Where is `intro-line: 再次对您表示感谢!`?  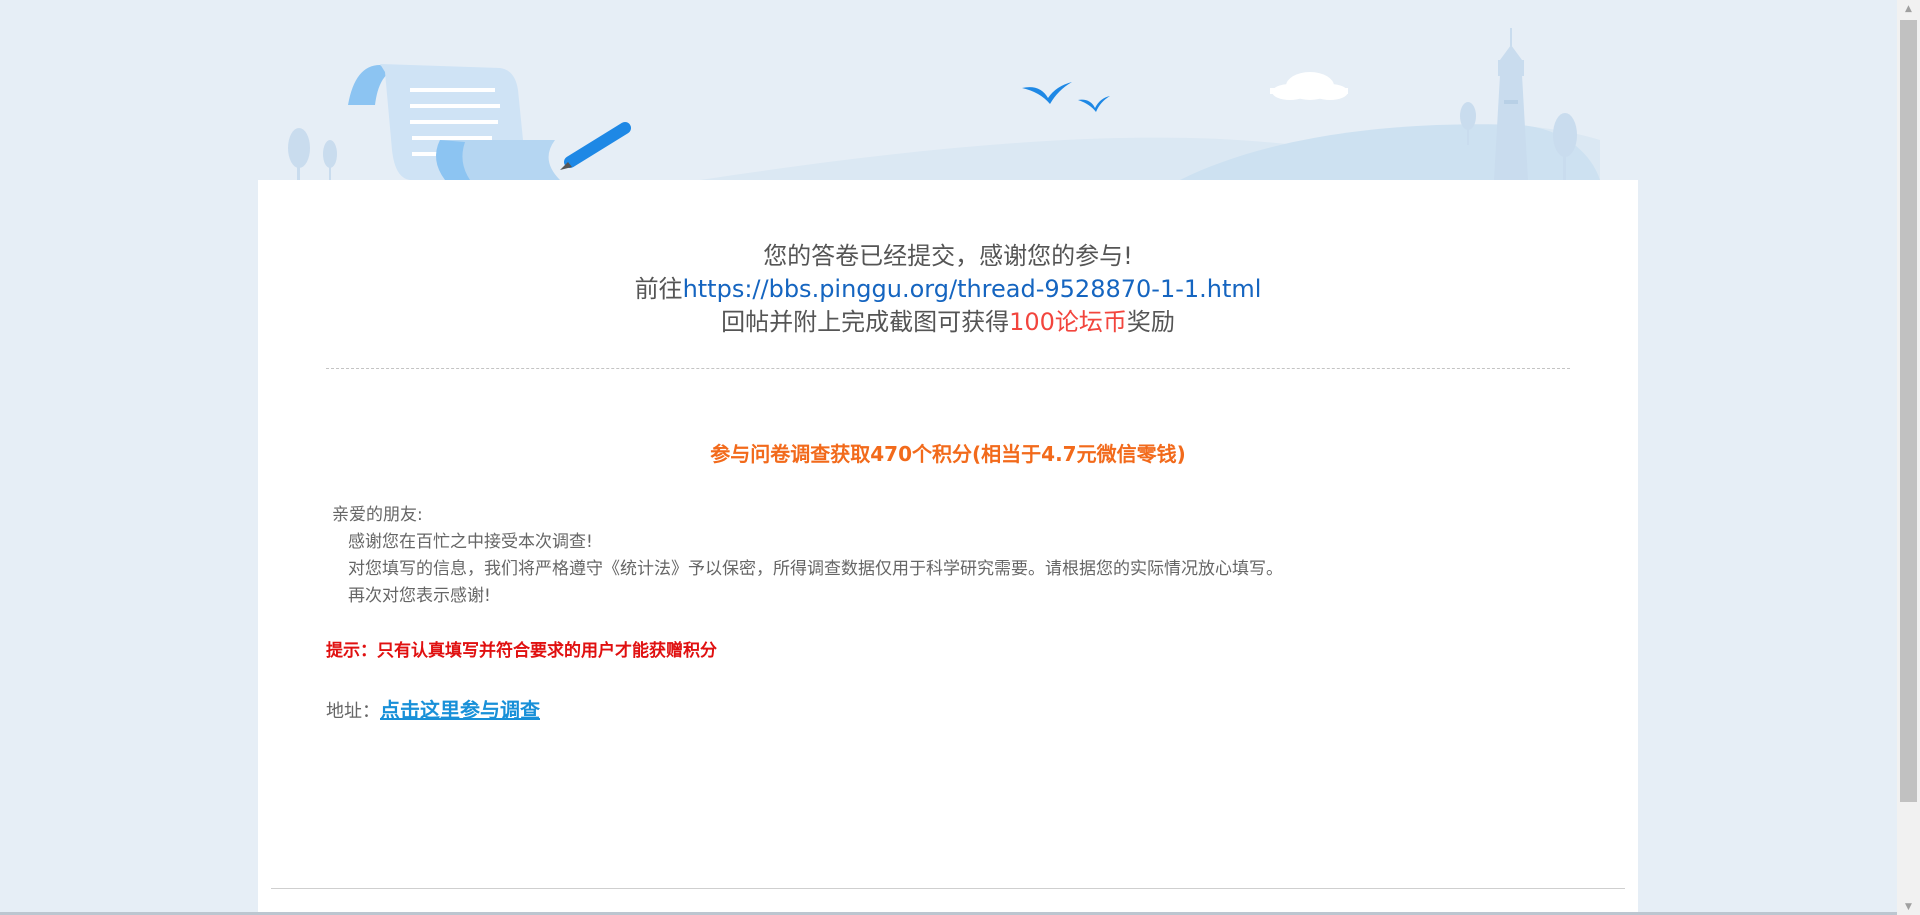
intro-line: 再次对您表示感谢! is located at coordinates (419, 596).